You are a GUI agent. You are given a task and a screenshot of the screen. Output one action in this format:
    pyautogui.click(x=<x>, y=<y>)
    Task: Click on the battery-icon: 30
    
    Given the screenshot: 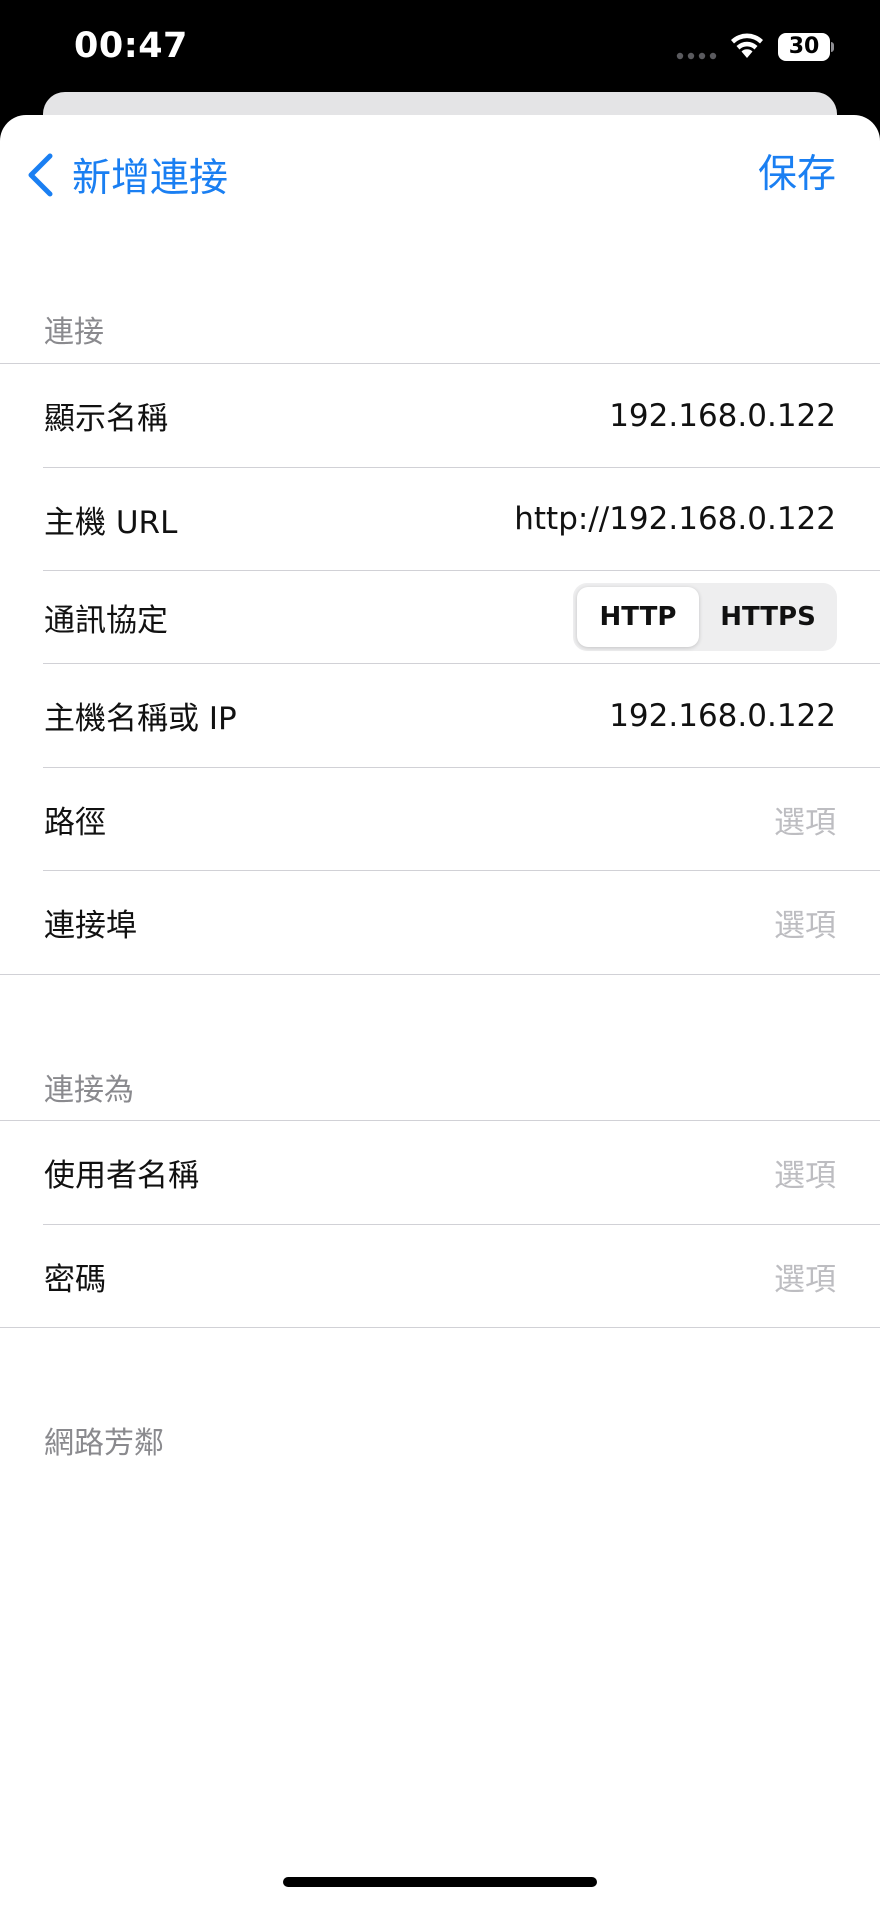 What is the action you would take?
    pyautogui.click(x=806, y=47)
    